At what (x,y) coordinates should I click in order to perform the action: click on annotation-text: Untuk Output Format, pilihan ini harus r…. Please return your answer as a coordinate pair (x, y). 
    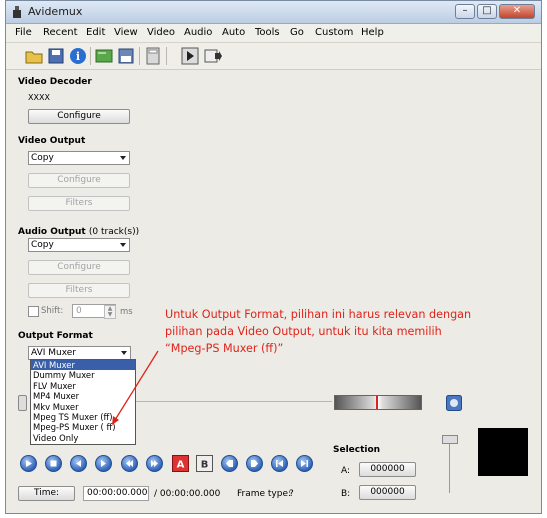
    Looking at the image, I should click on (340, 331).